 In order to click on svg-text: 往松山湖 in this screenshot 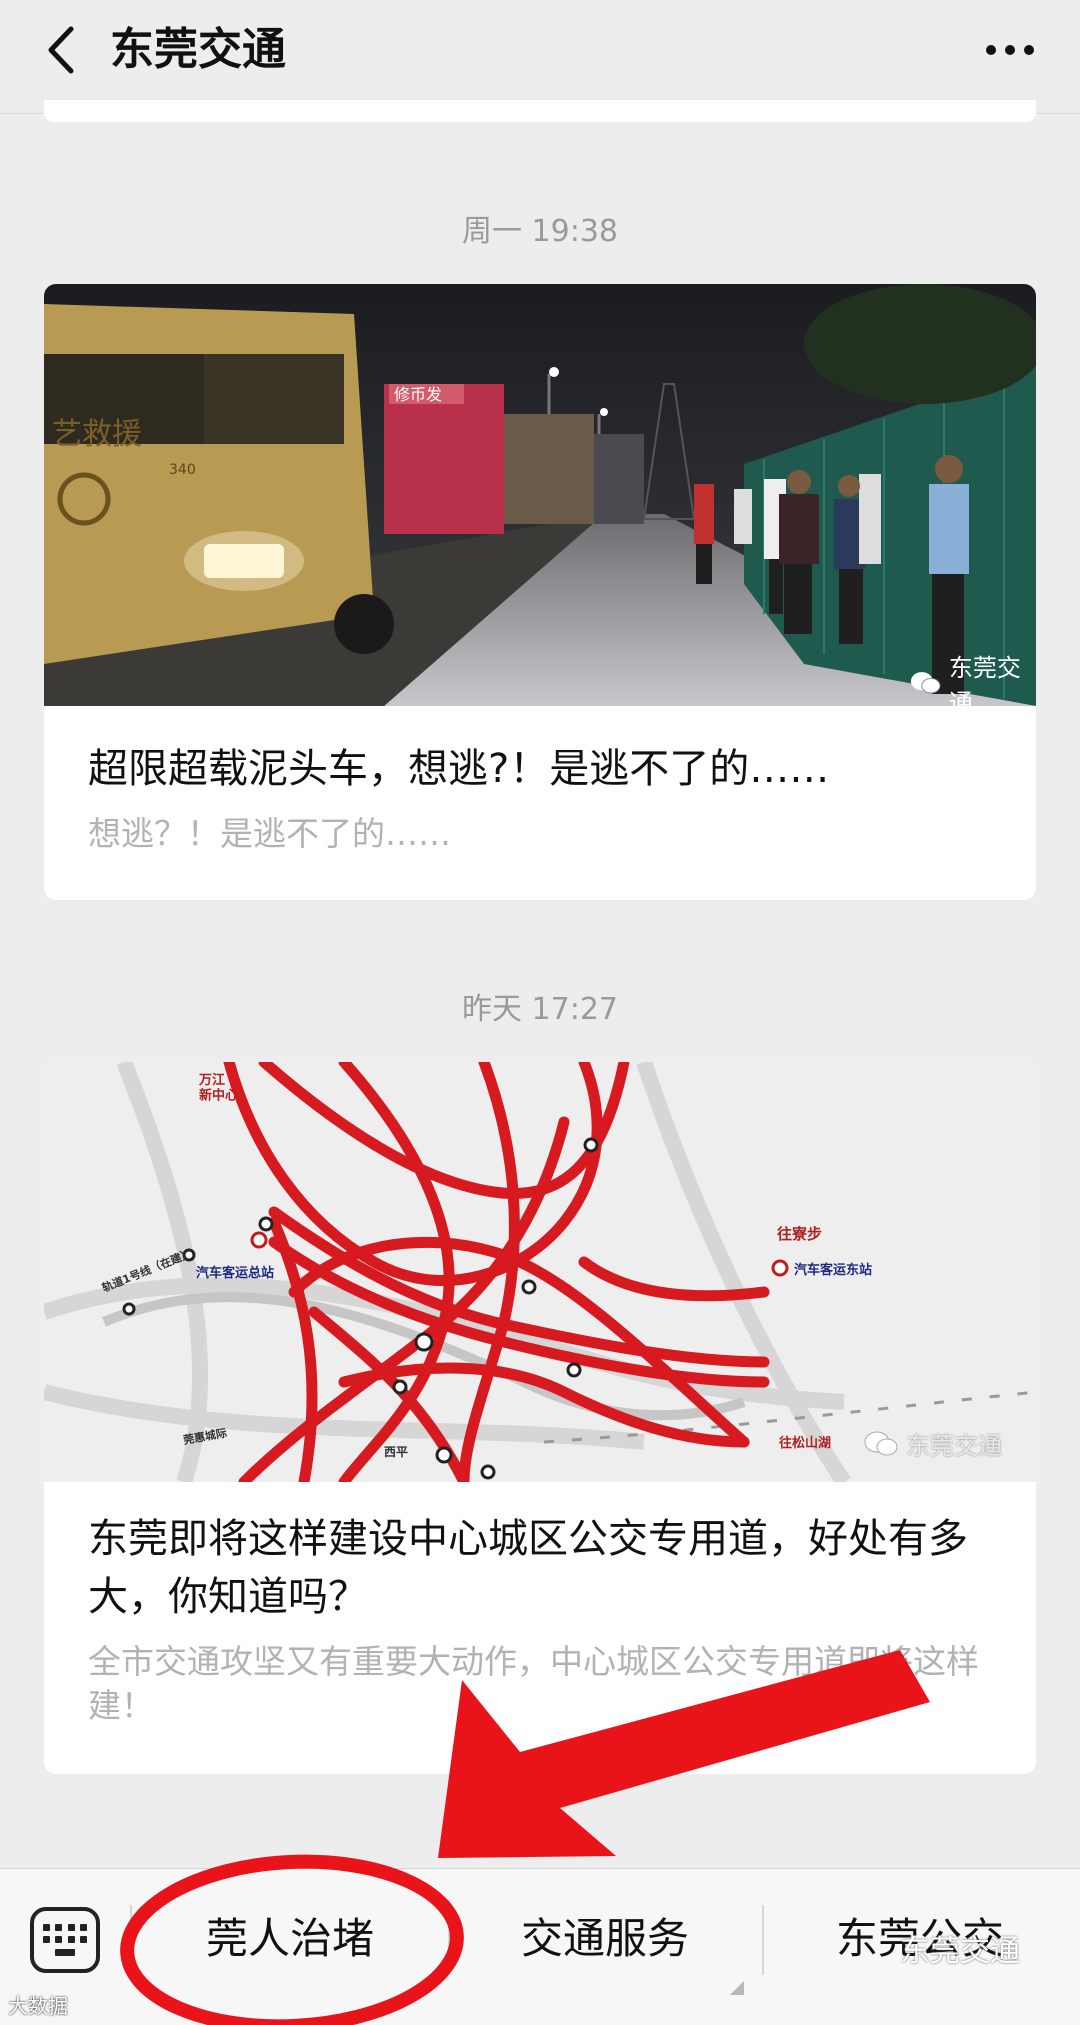, I will do `click(805, 1443)`.